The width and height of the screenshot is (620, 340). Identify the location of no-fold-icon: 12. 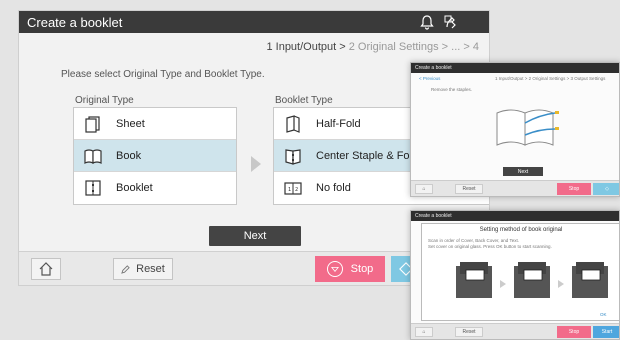
(293, 188).